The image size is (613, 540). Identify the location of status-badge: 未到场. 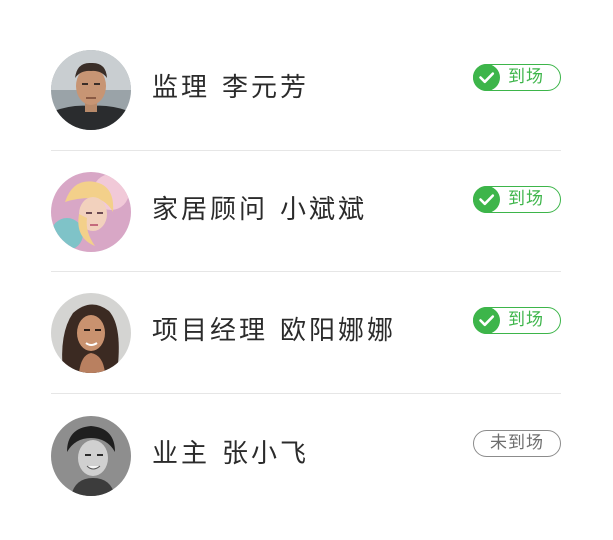
(517, 443).